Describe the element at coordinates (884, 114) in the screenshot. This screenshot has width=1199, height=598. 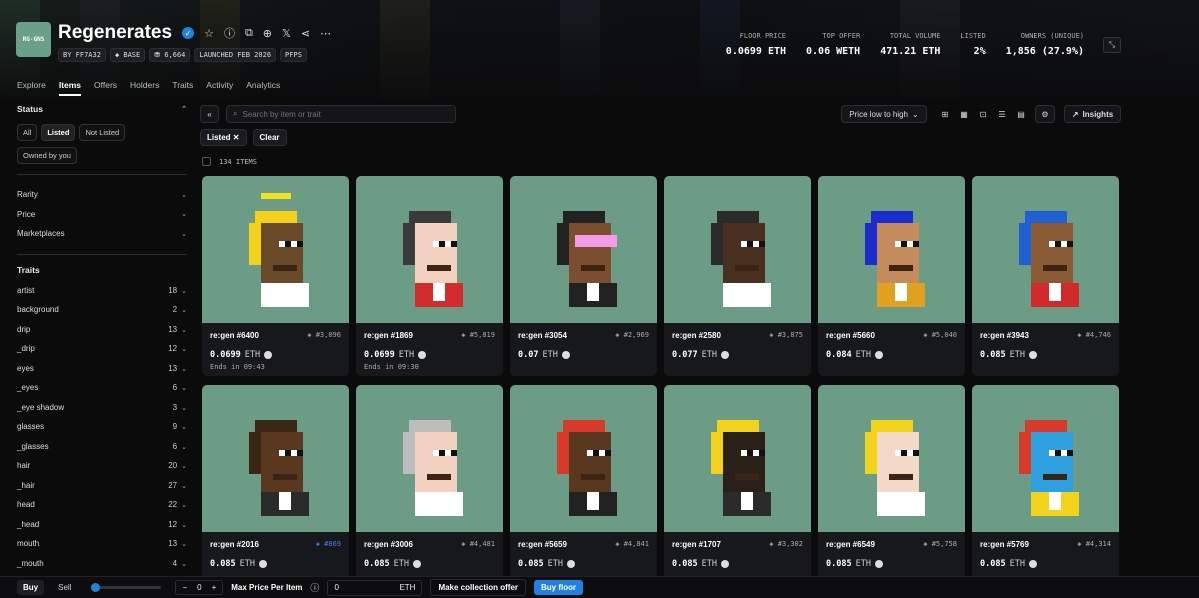
I see `sort-dropdown: Price low to high ⌄` at that location.